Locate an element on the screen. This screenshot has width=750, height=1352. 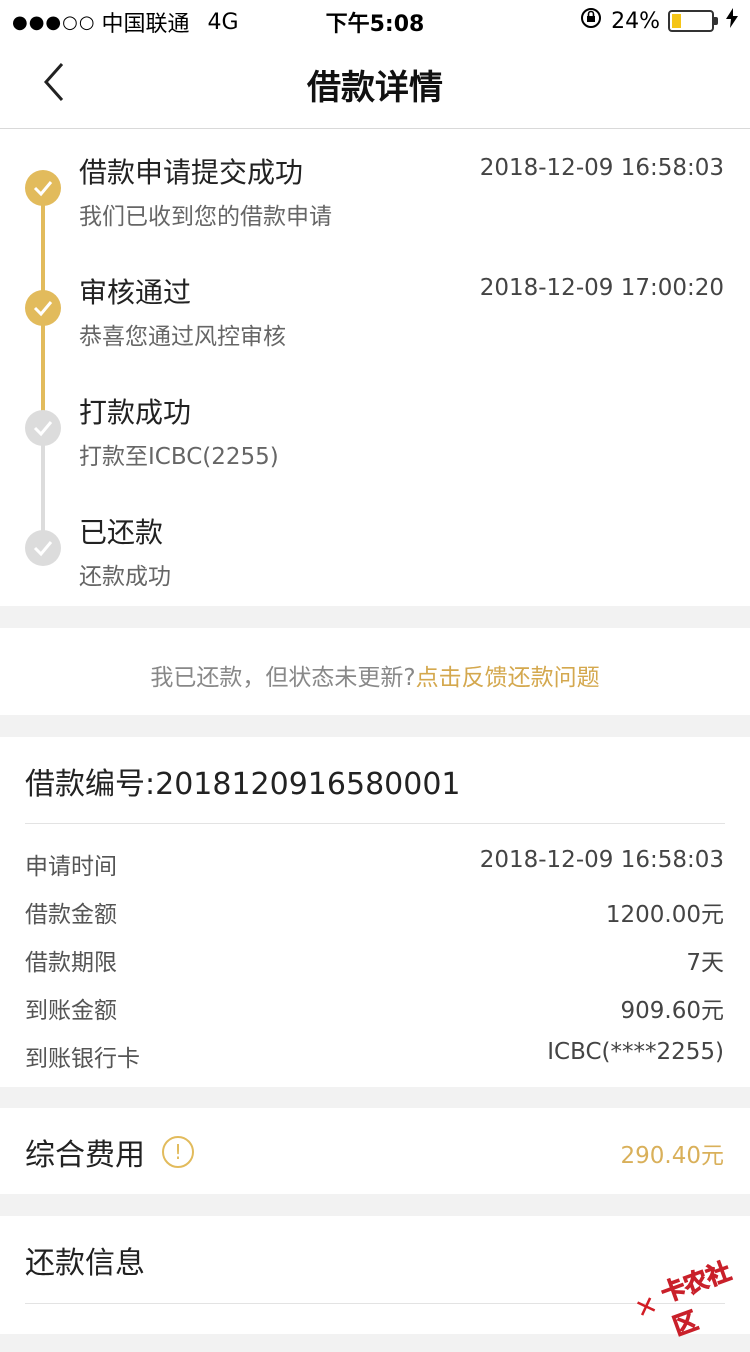
step-time: 2018-12-09 17:00:20 is located at coordinates (601, 288).